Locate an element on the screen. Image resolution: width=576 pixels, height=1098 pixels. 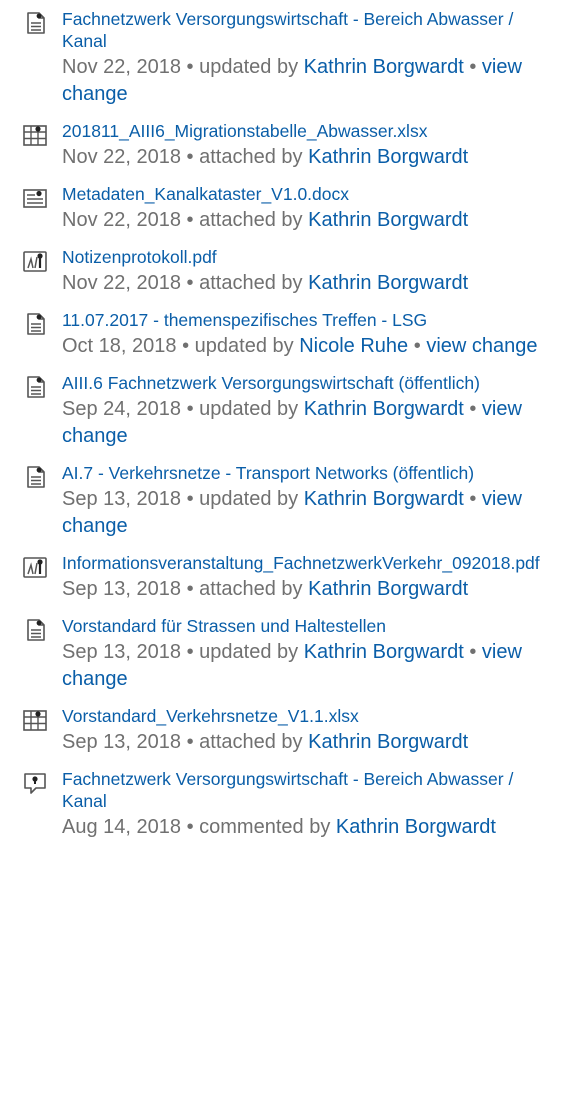
view-change-group: • view change is located at coordinates (473, 346).